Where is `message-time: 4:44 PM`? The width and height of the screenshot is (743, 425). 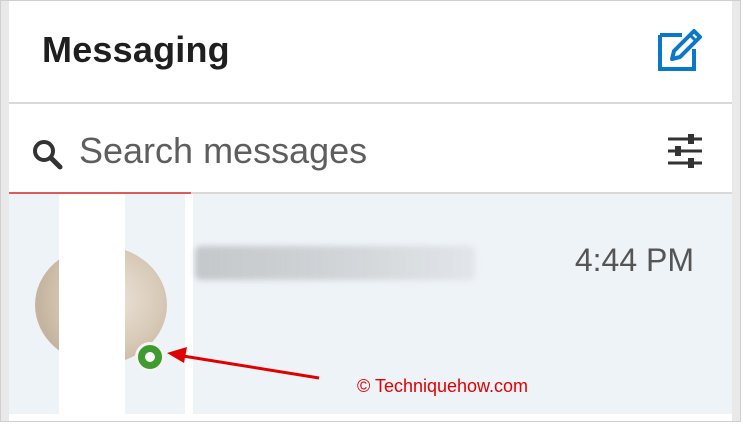
message-time: 4:44 PM is located at coordinates (634, 260).